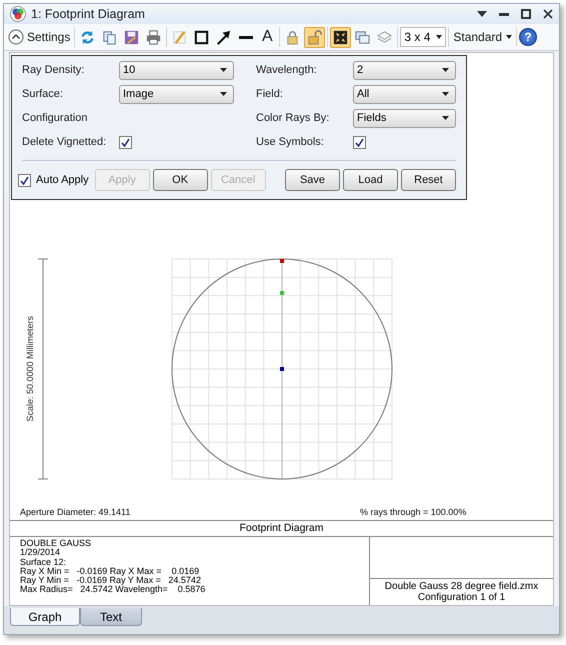  I want to click on unlock-icon, so click(315, 37).